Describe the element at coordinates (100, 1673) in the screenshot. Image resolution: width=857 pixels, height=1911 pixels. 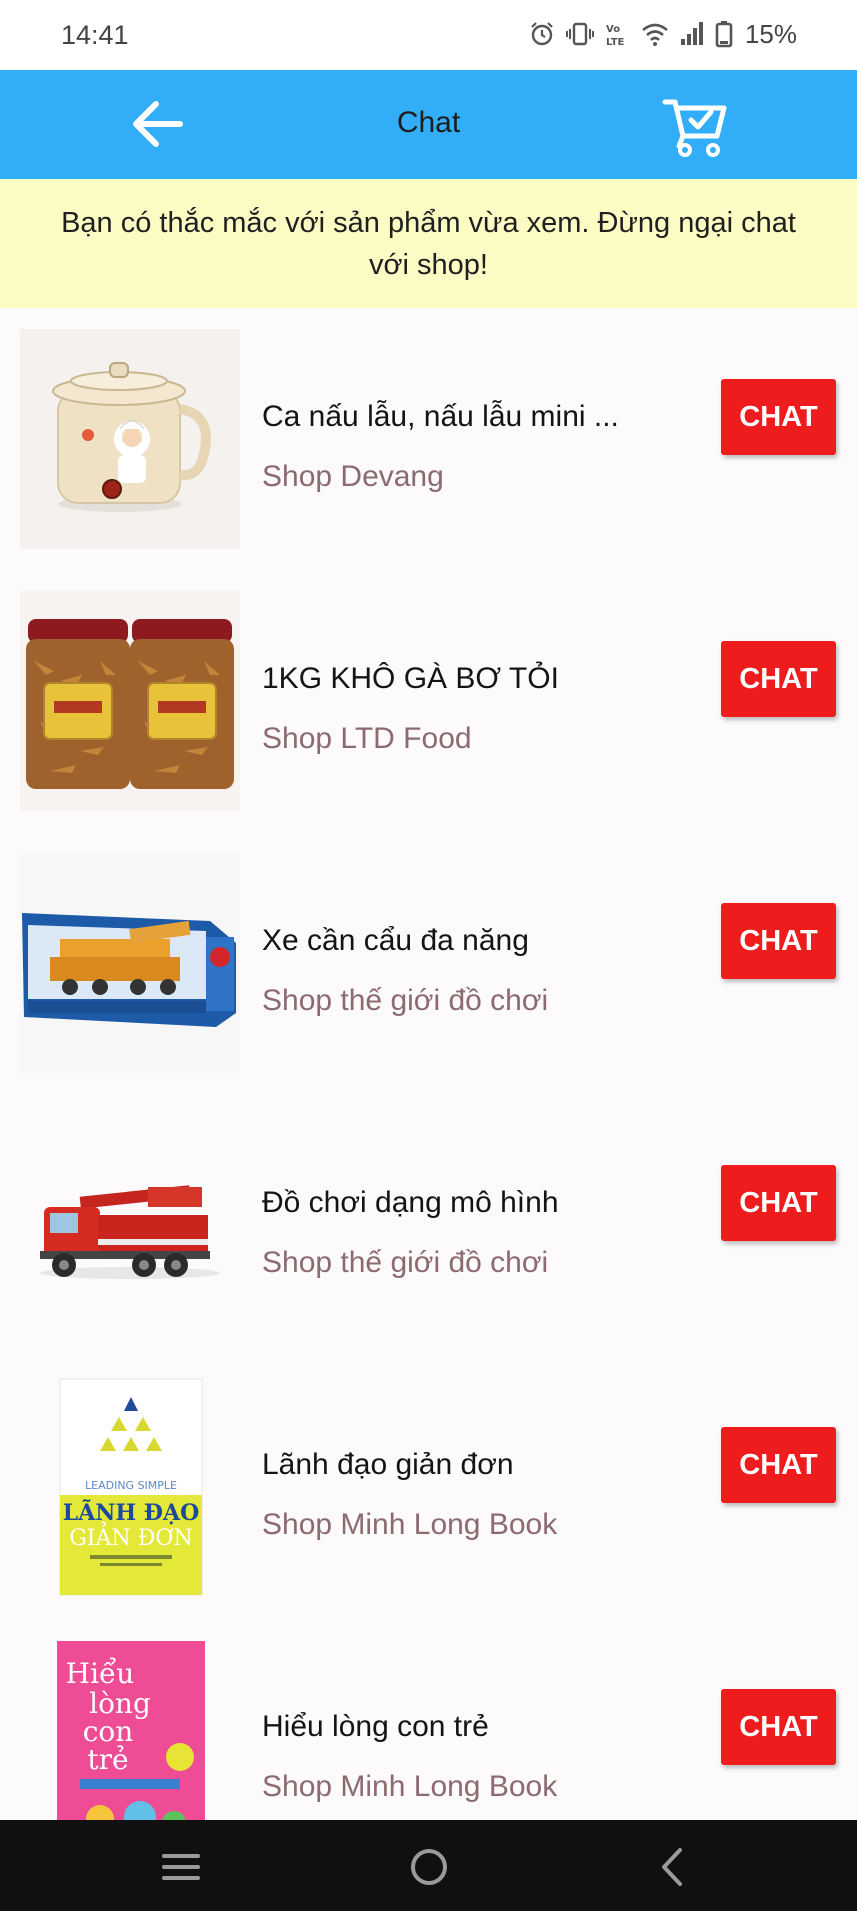
I see `book-cover-title: Hiểu` at that location.